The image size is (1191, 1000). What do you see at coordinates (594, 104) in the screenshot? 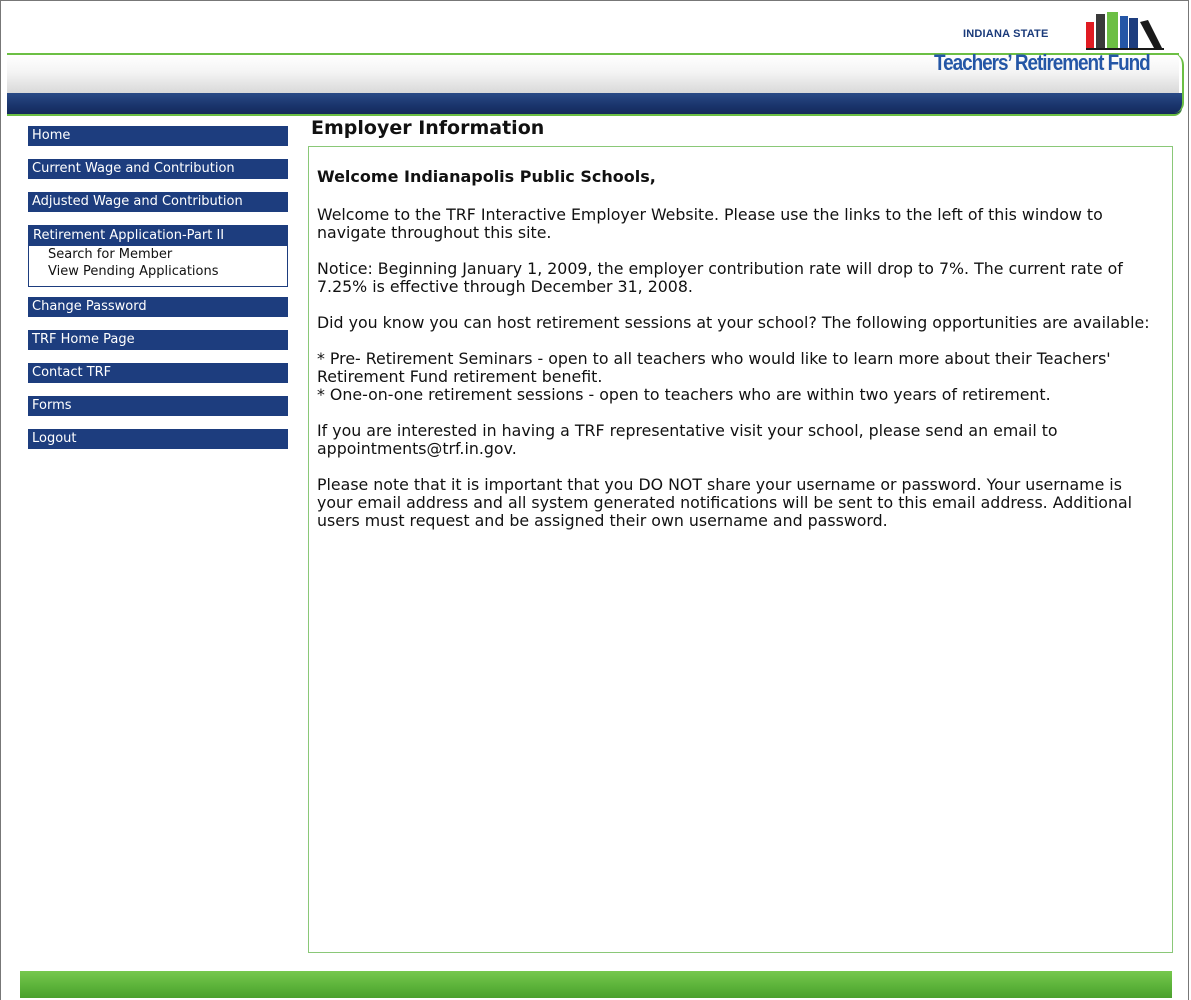
I see `header-navy-bar` at bounding box center [594, 104].